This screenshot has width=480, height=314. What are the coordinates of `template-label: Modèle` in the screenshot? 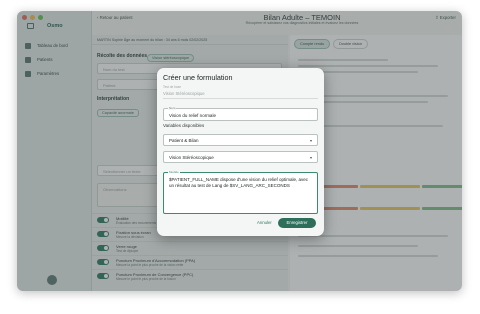 It's located at (174, 172).